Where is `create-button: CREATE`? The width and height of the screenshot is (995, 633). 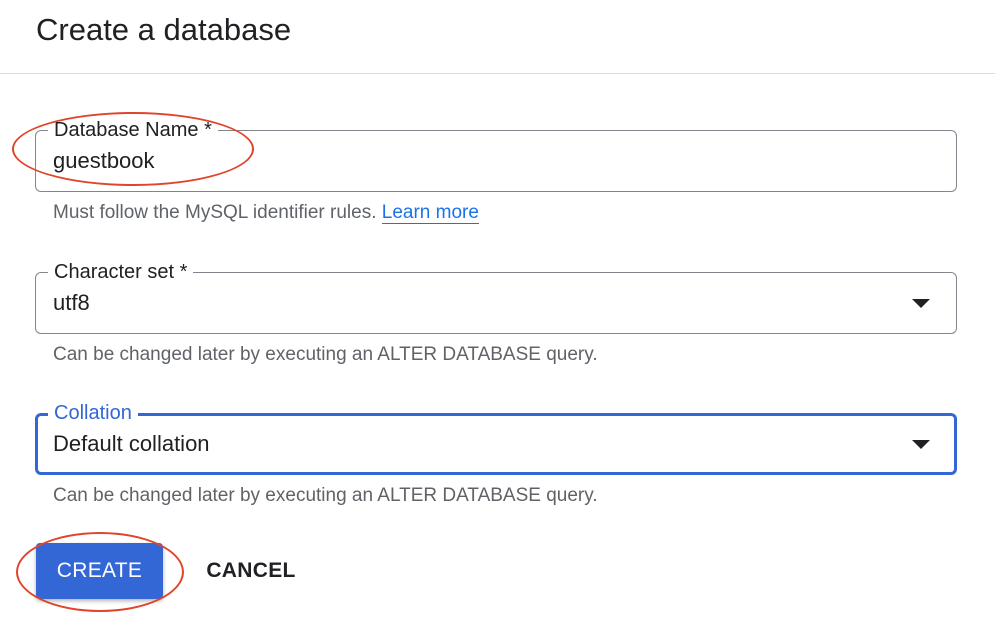 create-button: CREATE is located at coordinates (99, 571).